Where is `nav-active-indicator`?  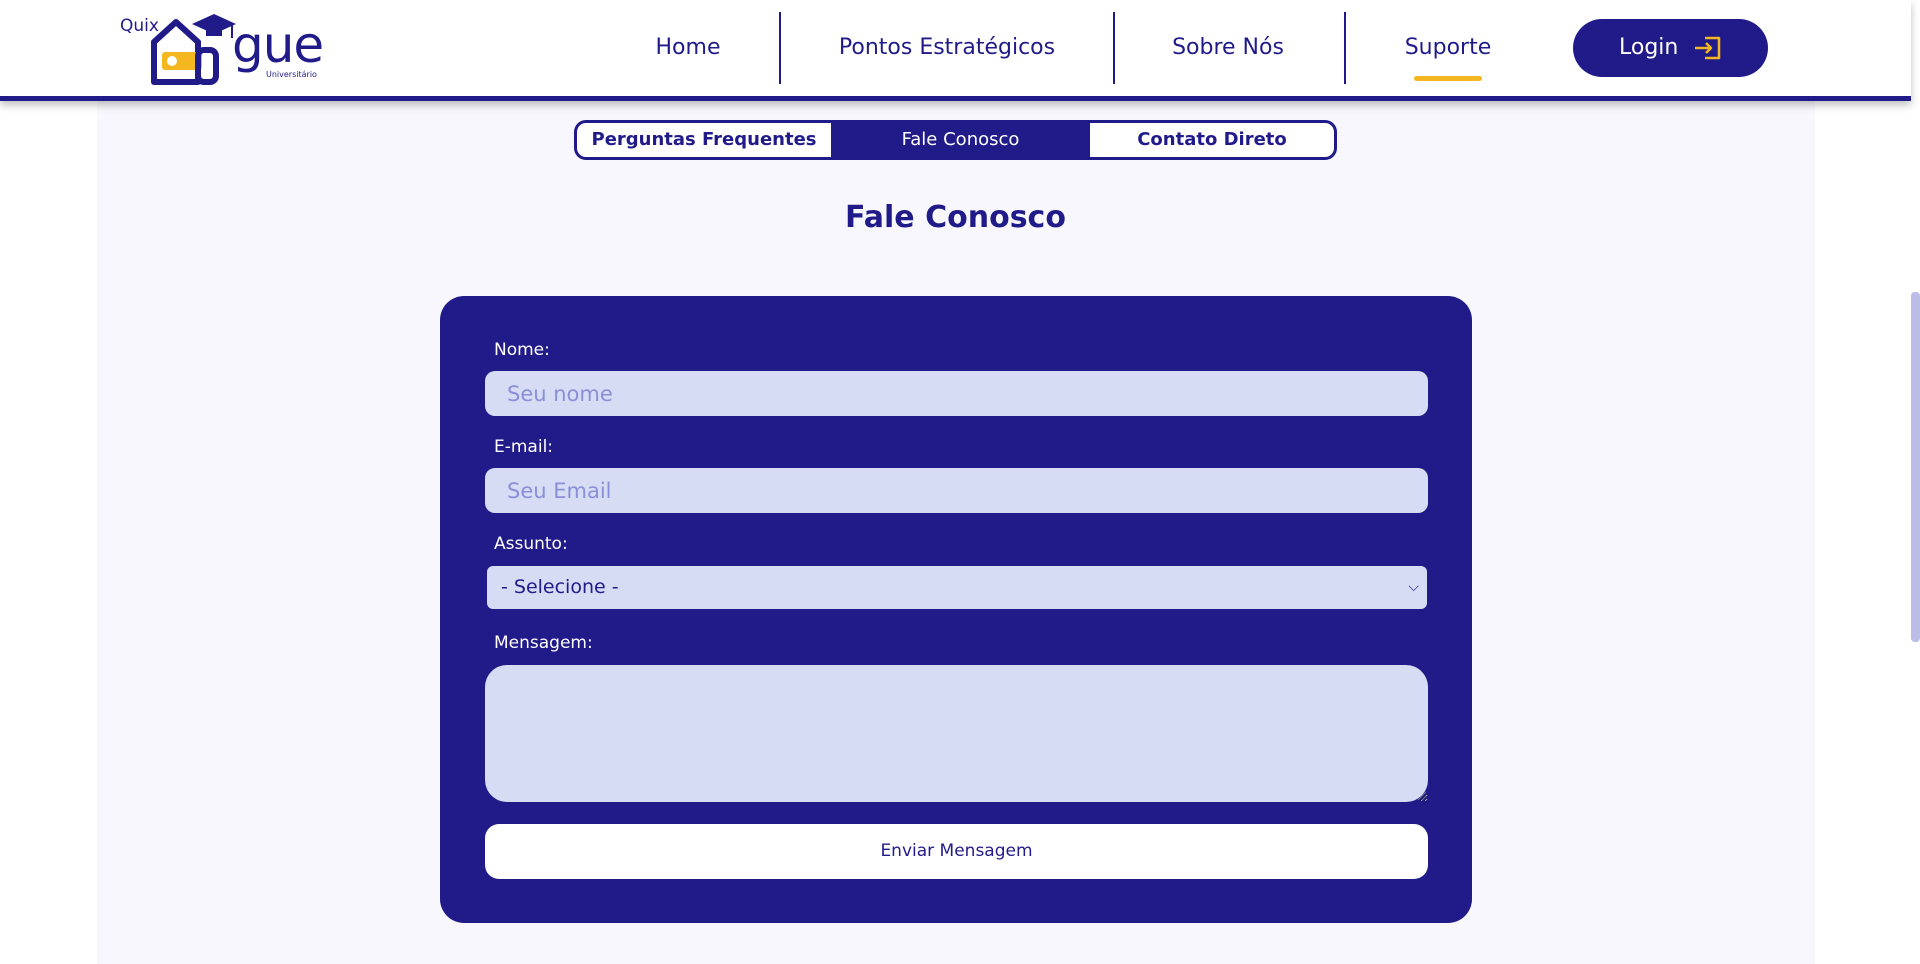
nav-active-indicator is located at coordinates (1448, 78).